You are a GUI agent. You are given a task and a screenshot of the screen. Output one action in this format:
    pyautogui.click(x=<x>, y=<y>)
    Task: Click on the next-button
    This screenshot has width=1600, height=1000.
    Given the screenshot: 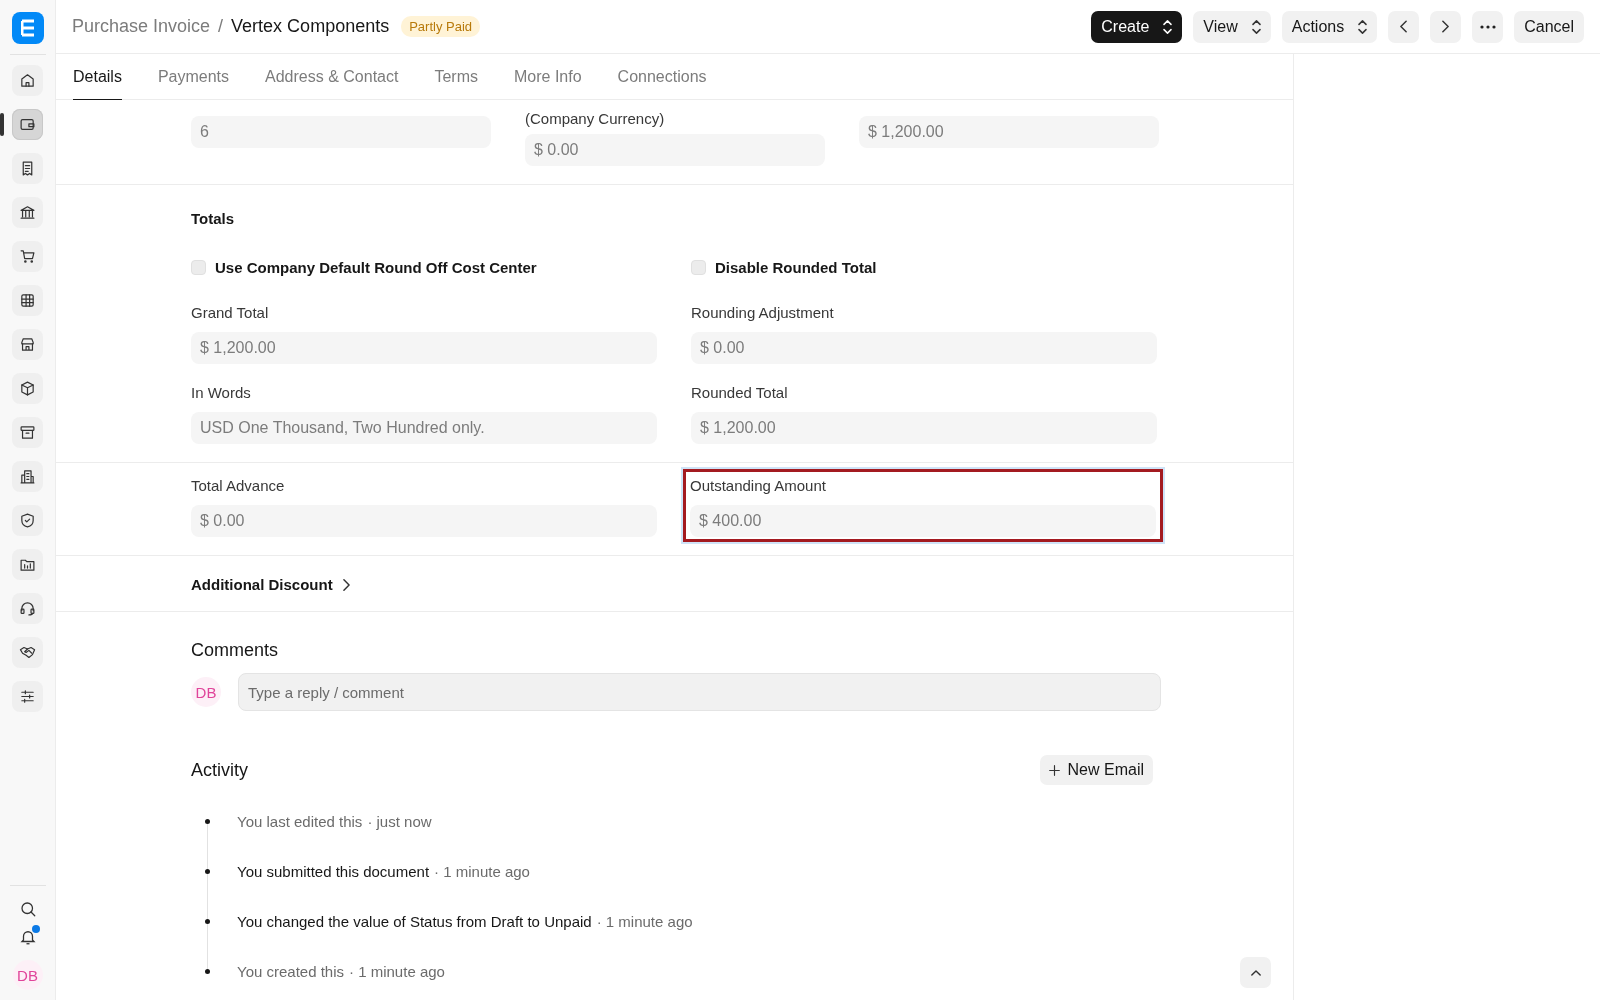 What is the action you would take?
    pyautogui.click(x=1446, y=26)
    